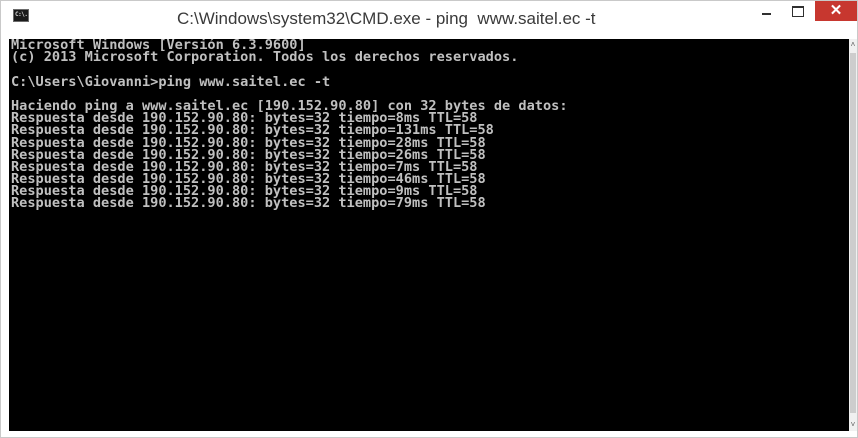 The width and height of the screenshot is (858, 438). I want to click on scroll-thumb, so click(853, 233).